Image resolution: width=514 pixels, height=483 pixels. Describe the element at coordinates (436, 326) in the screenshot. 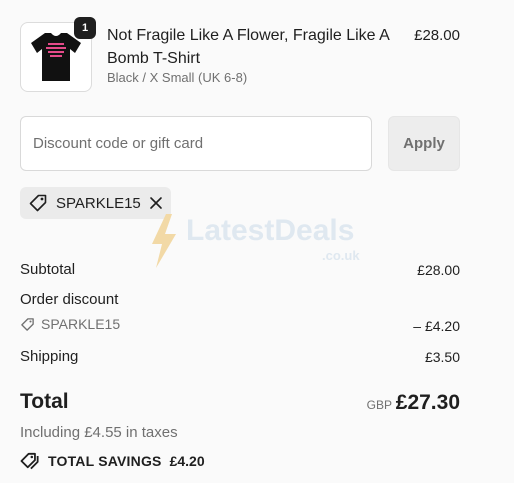

I see `order-discount-value: – £4.20` at that location.